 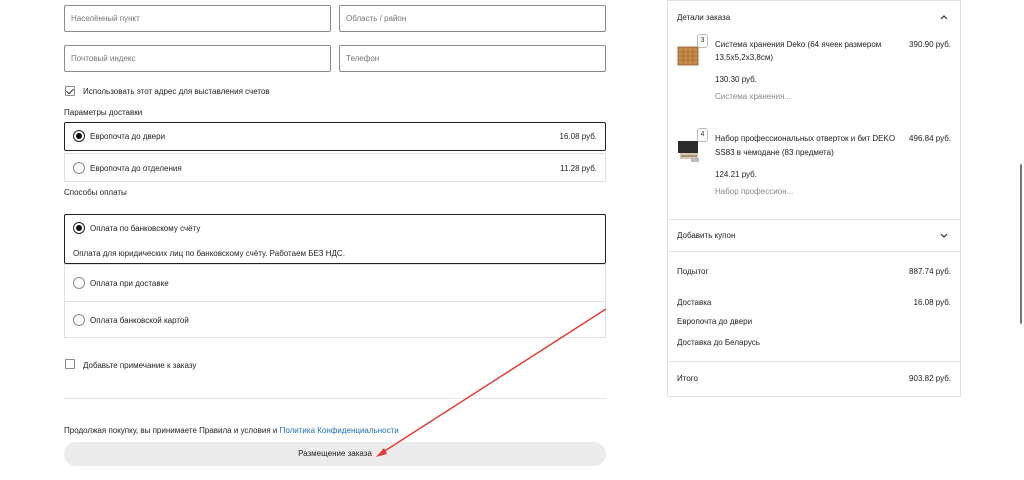 What do you see at coordinates (930, 271) in the screenshot?
I see `subtotal-value: 887.74 руб.` at bounding box center [930, 271].